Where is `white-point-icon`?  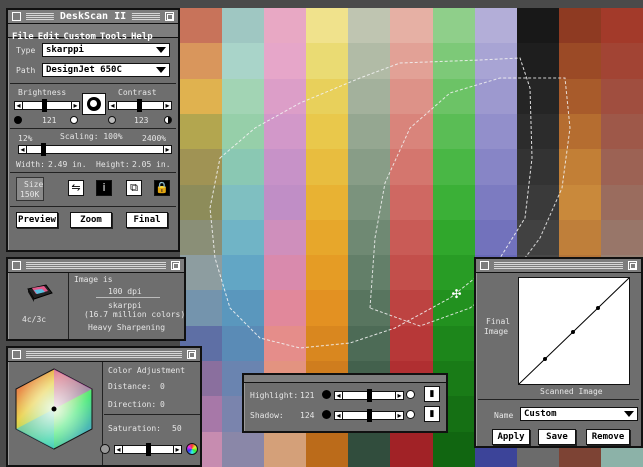 white-point-icon is located at coordinates (410, 414).